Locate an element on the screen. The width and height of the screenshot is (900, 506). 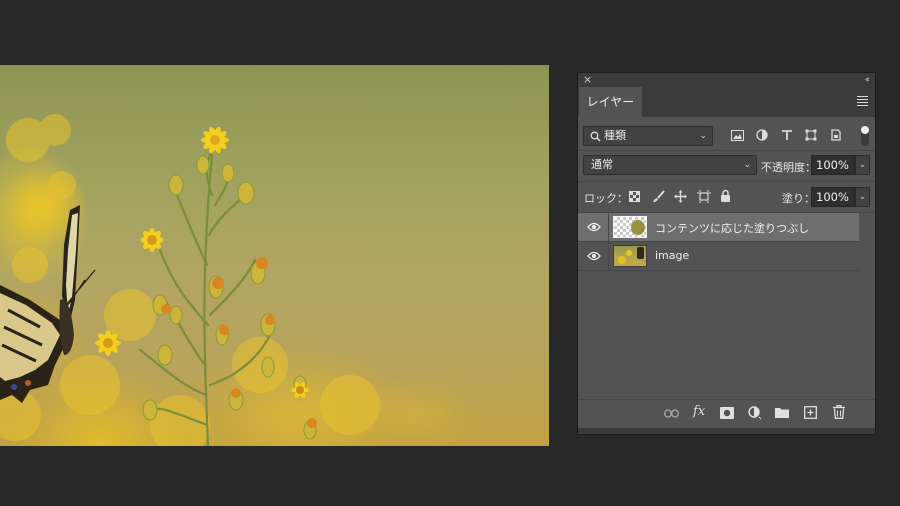
search-icon is located at coordinates (595, 136).